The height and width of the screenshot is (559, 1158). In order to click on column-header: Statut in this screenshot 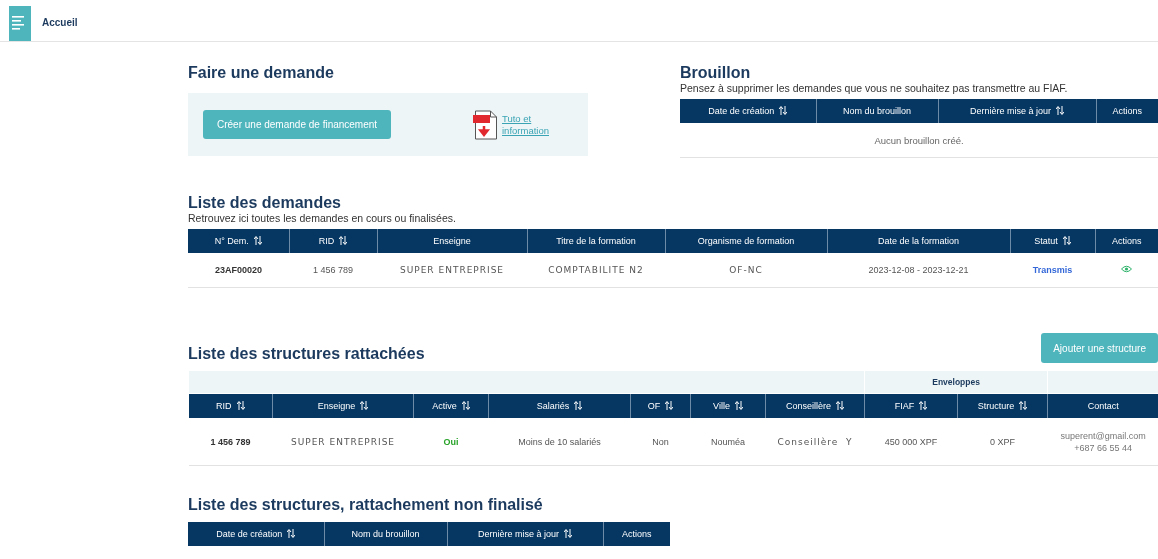, I will do `click(1052, 241)`.